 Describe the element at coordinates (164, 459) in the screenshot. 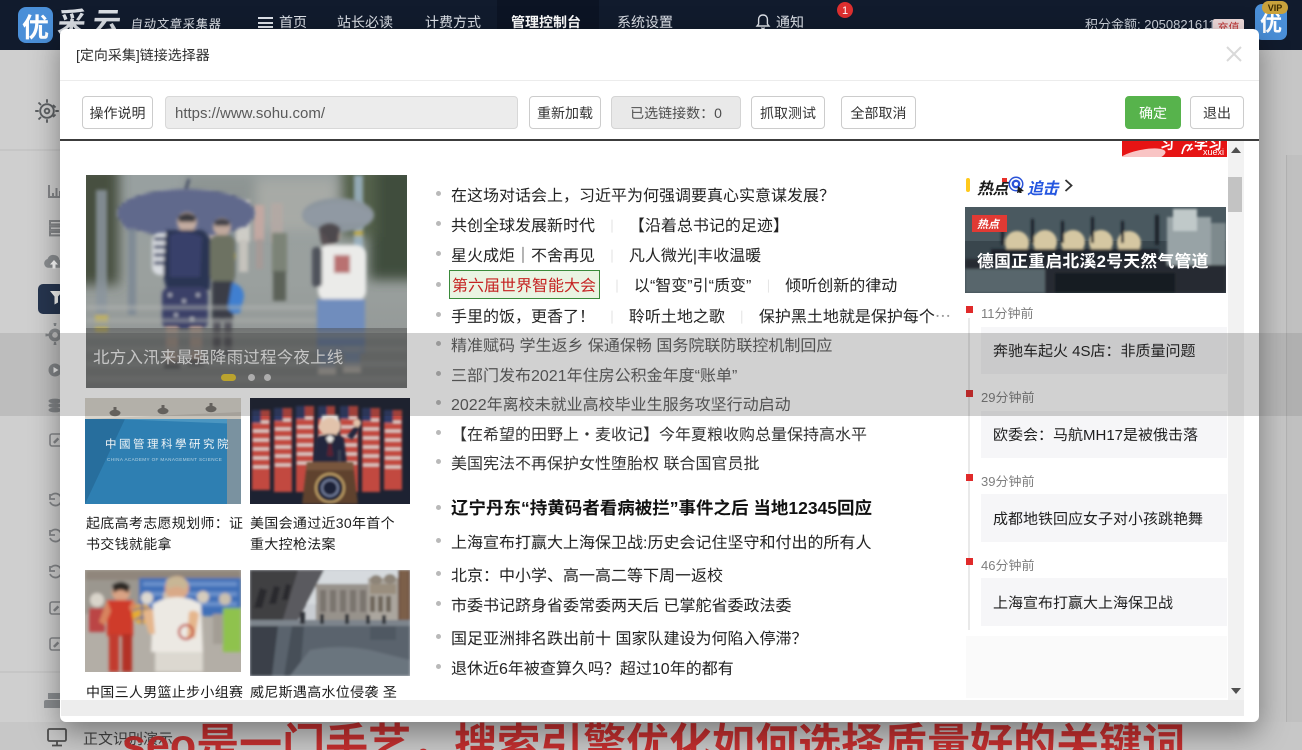

I see `svg-text:CHINA ACADEMY OF MANAGEMENT SC: CHINA ACADEMY OF MANAGEMENT SCIENCE` at that location.